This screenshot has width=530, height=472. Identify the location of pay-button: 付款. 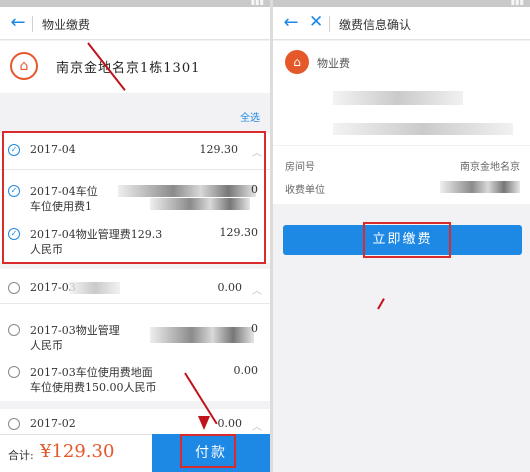
(211, 453).